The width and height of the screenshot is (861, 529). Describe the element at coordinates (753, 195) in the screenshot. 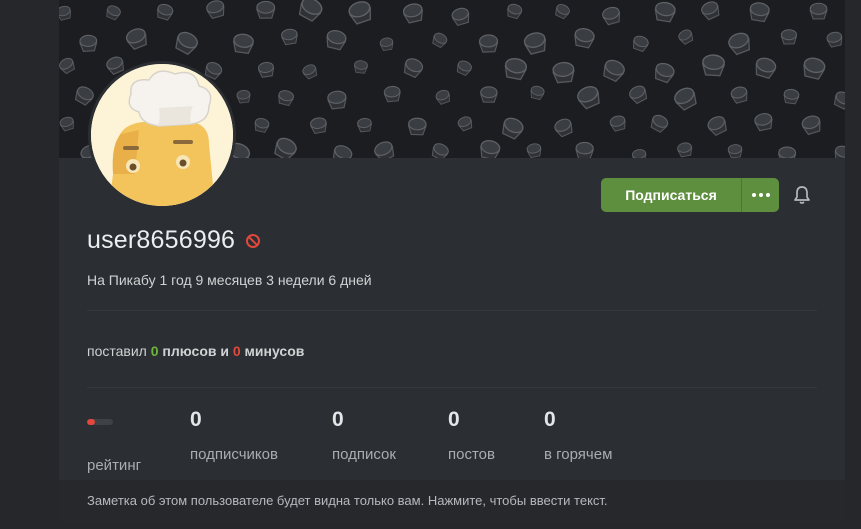

I see `more-dots-icon` at that location.